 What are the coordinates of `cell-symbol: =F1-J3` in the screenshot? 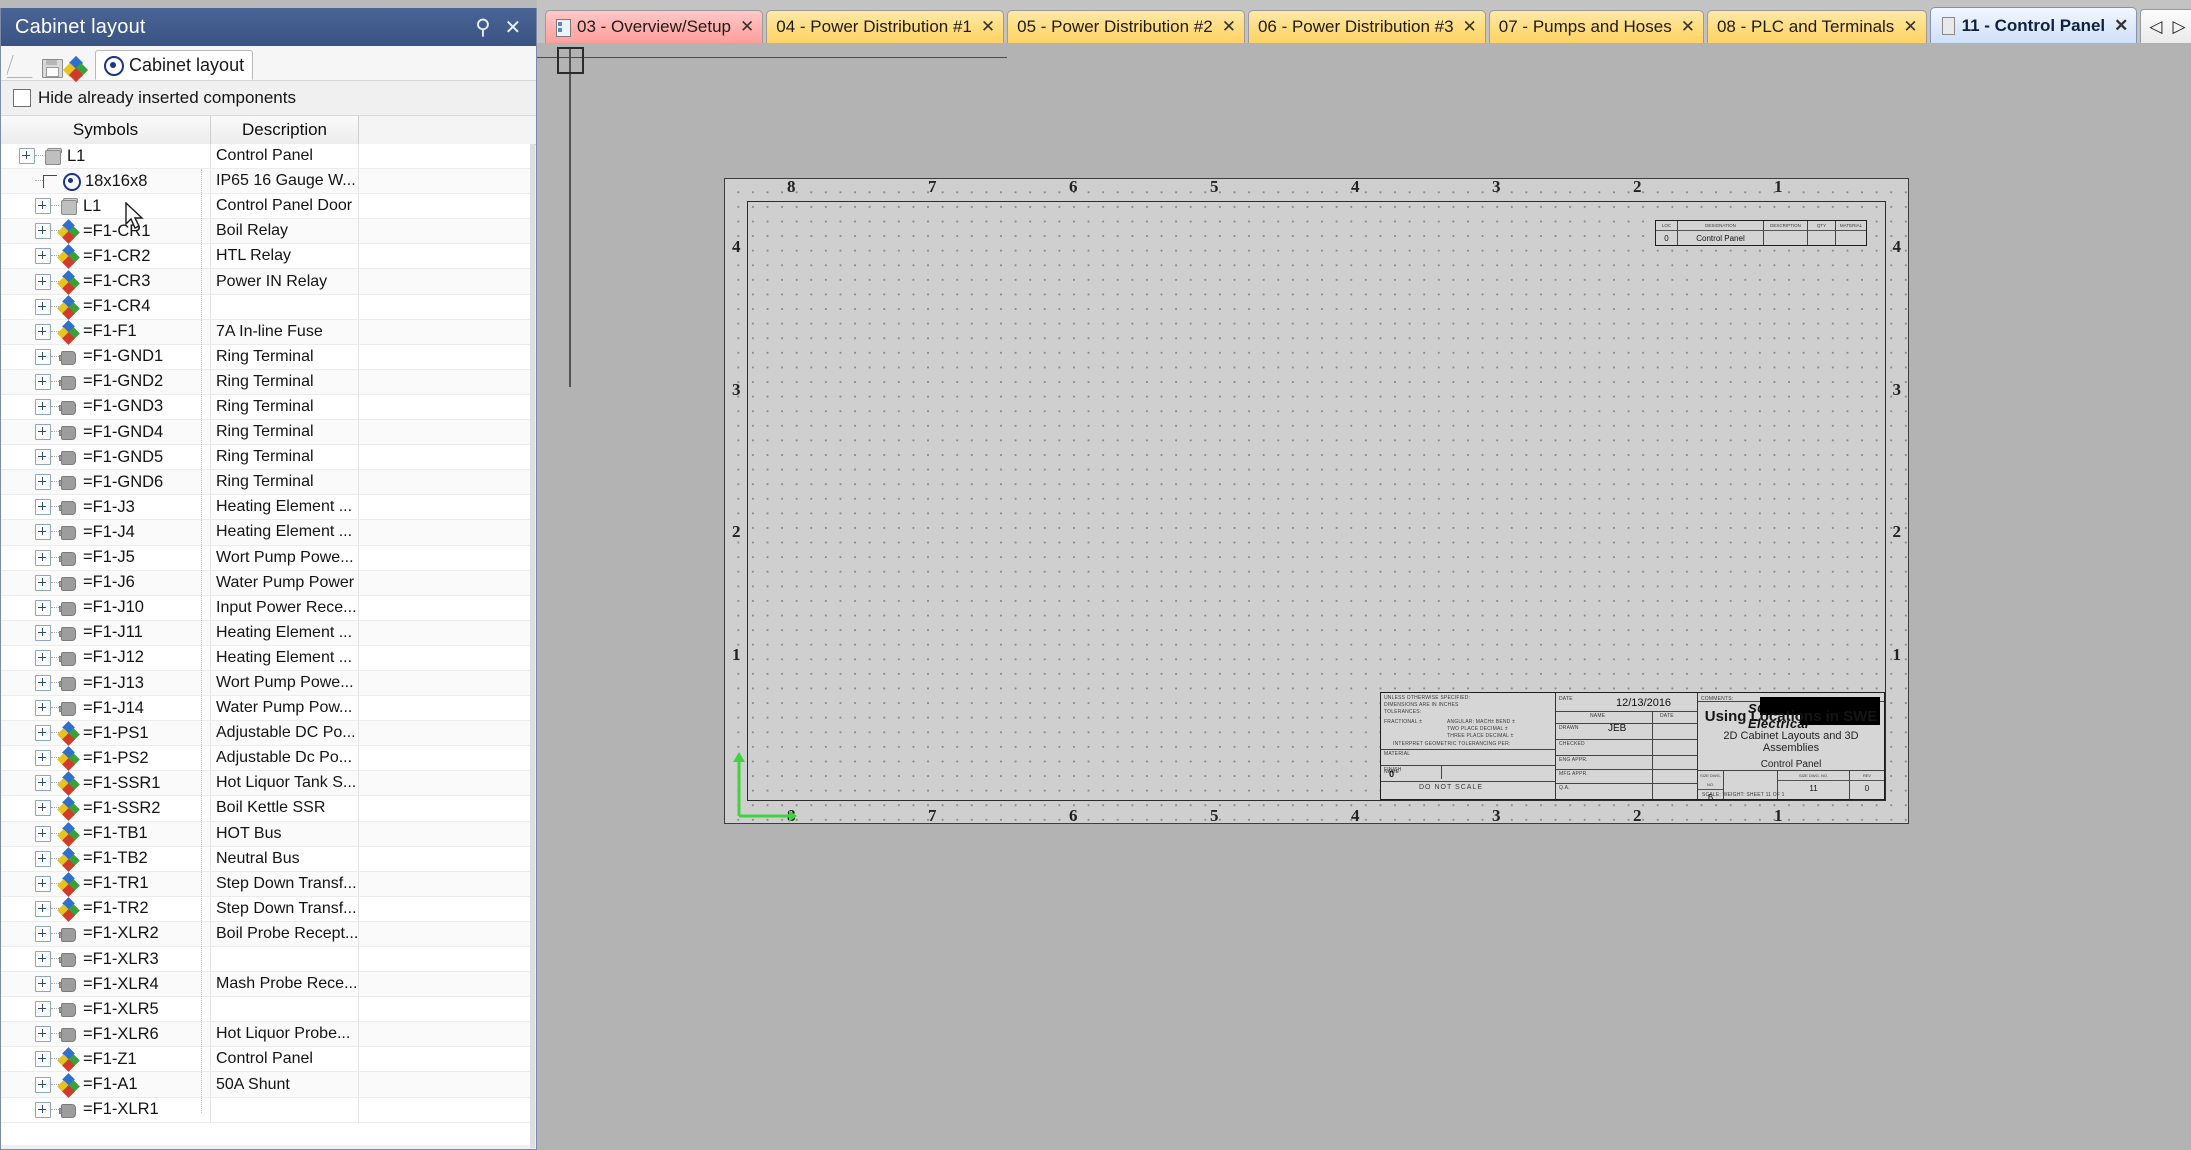 It's located at (106, 507).